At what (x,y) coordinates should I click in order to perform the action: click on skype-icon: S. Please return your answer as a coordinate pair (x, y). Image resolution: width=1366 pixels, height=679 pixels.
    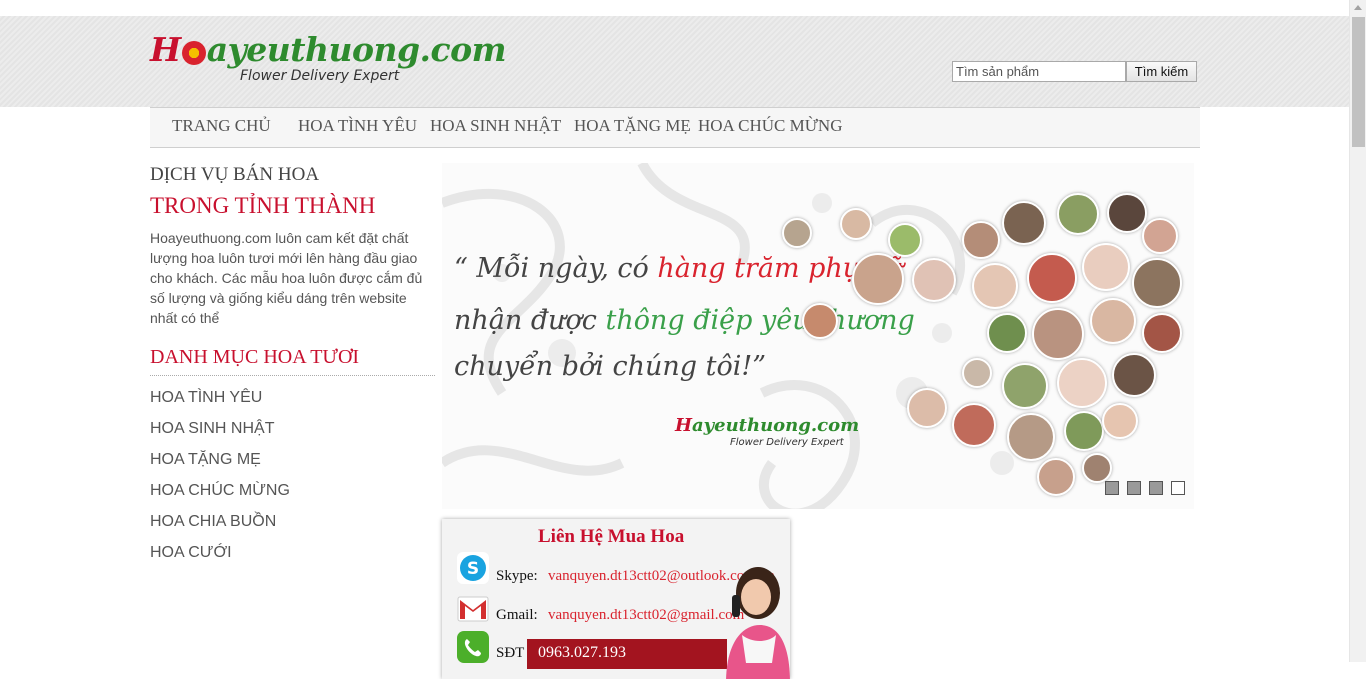
    Looking at the image, I should click on (473, 568).